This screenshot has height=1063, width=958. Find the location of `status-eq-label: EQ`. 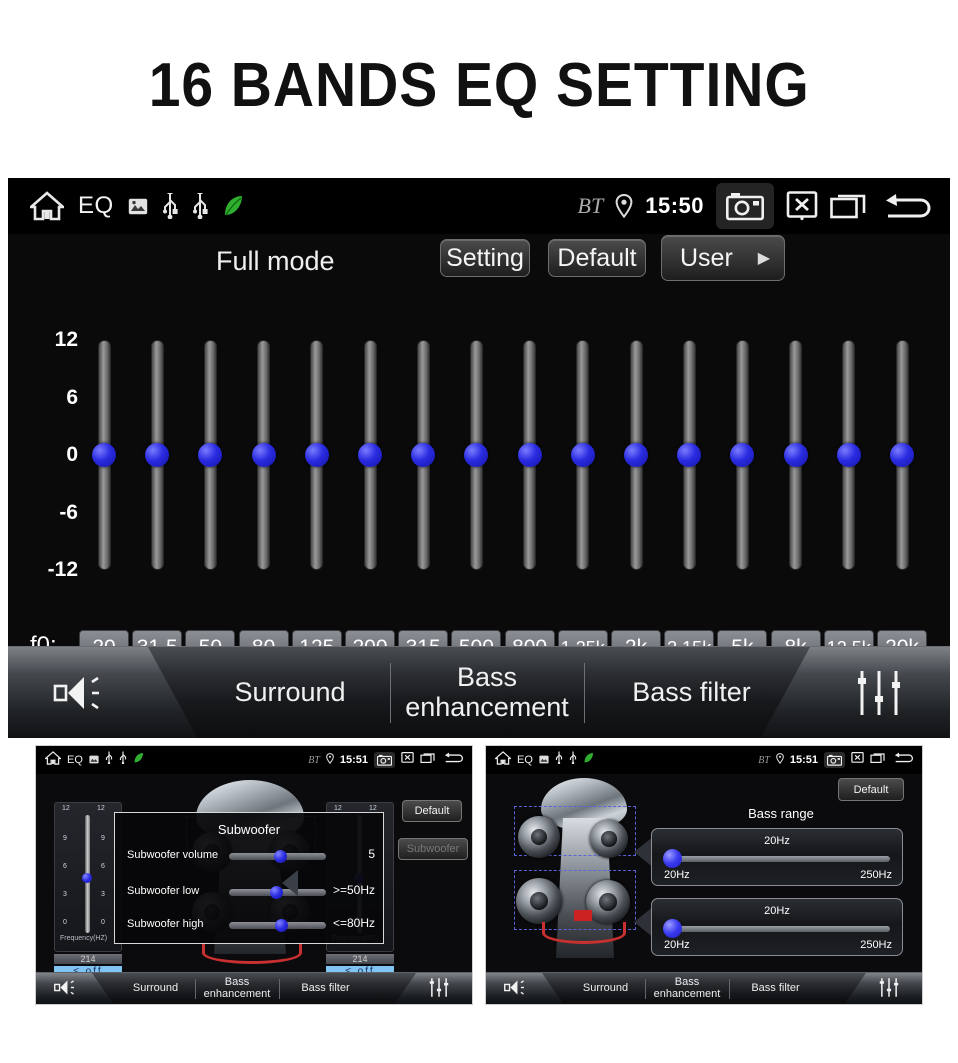

status-eq-label: EQ is located at coordinates (96, 205).